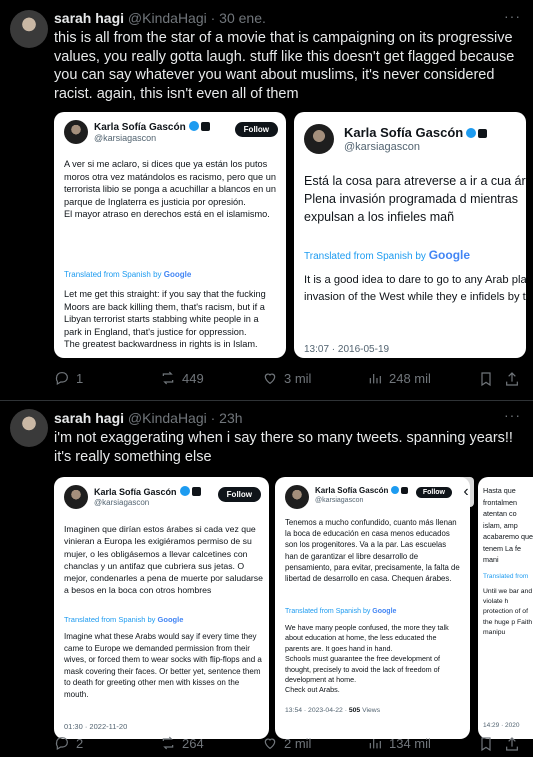  Describe the element at coordinates (410, 378) in the screenshot. I see `views-count: 248 mil` at that location.